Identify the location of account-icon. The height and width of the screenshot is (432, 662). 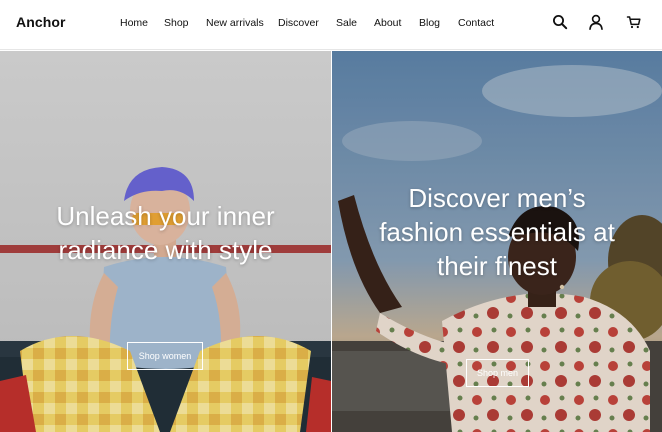
(596, 22).